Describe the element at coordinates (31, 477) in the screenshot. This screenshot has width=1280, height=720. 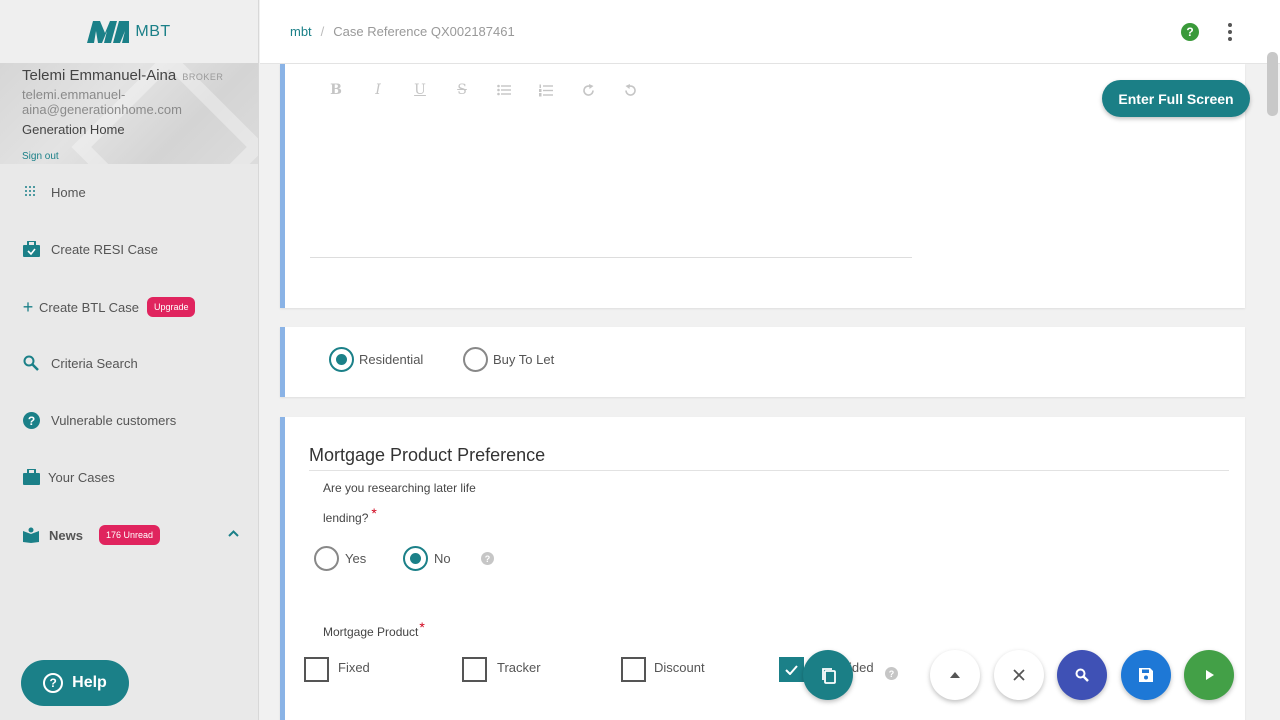
I see `briefcase-icon` at that location.